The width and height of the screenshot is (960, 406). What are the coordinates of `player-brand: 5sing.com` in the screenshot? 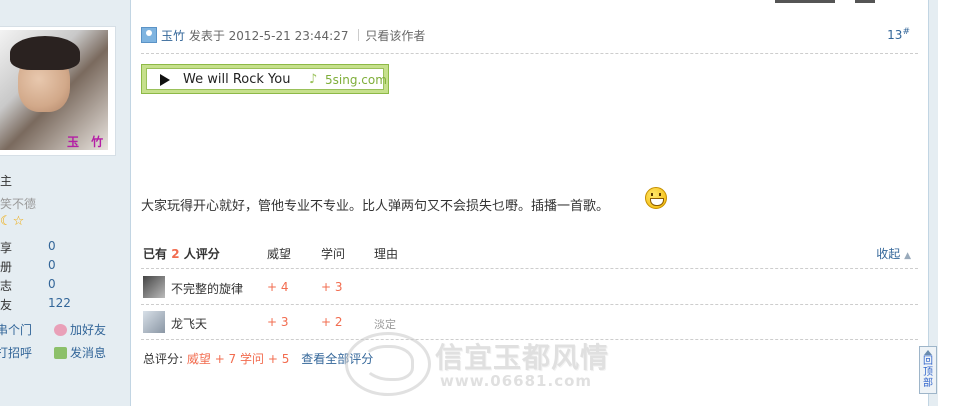 It's located at (356, 80).